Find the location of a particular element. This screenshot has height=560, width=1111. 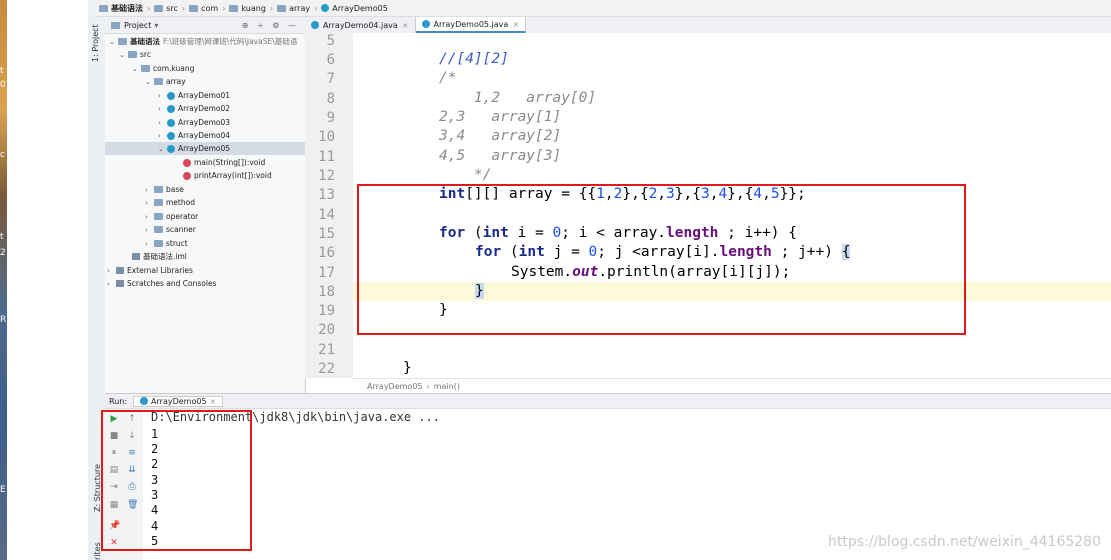

code-line: /* is located at coordinates (448, 78).